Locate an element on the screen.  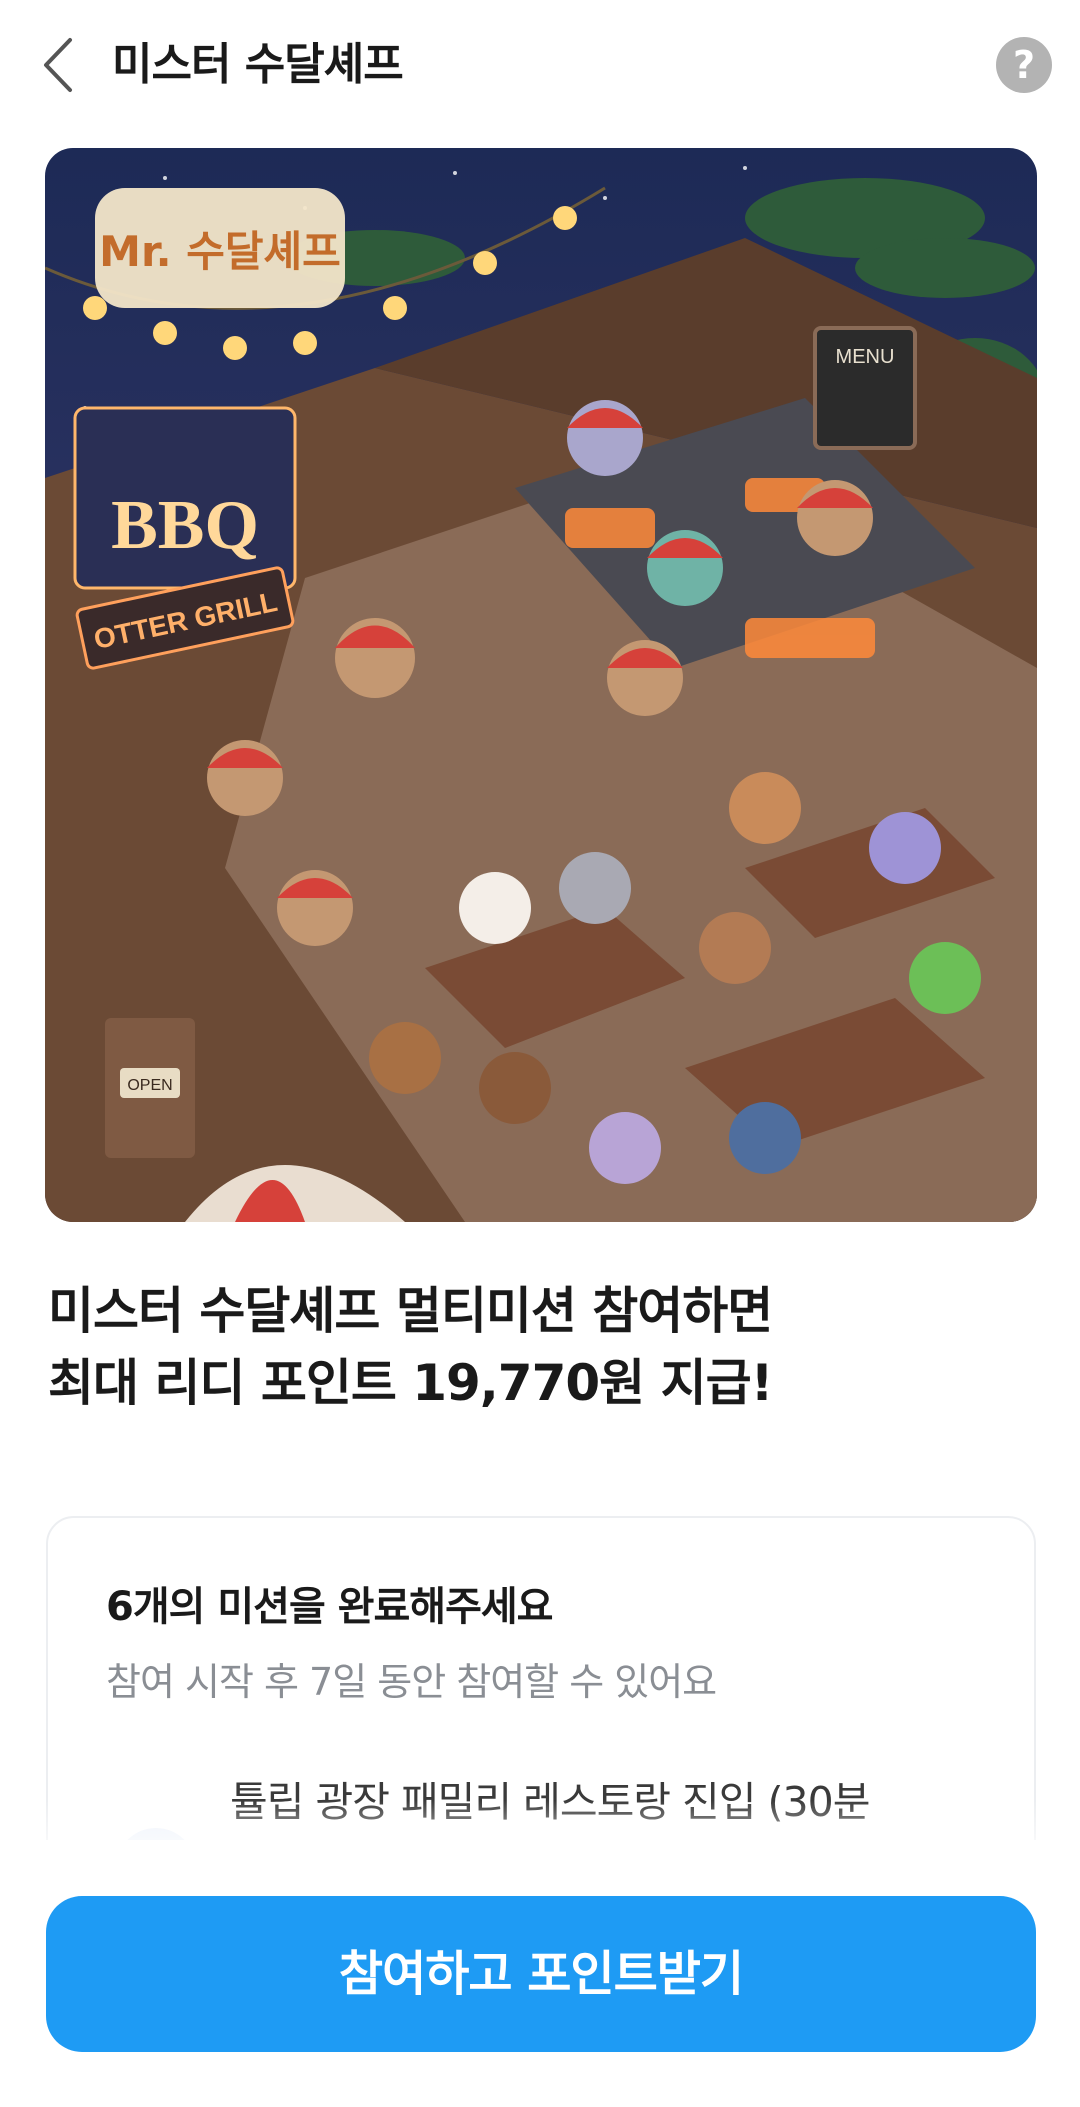
app-header: 미스터 수달셰프 ? is located at coordinates (540, 65).